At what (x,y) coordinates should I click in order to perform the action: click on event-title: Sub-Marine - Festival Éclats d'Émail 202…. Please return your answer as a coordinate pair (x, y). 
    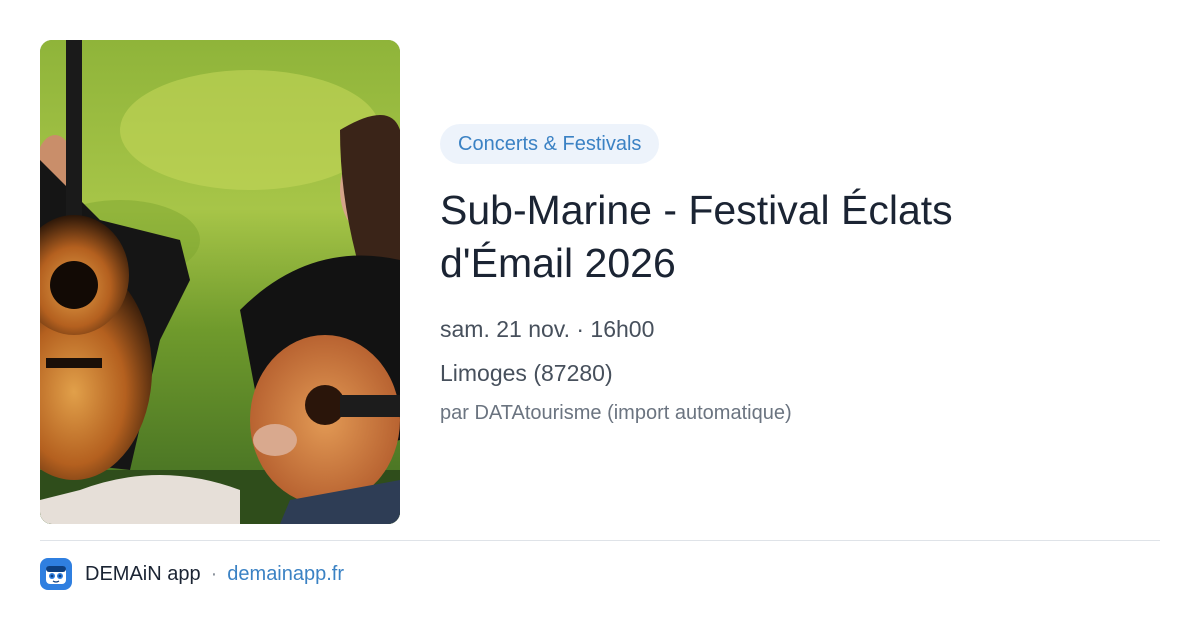
    Looking at the image, I should click on (750, 237).